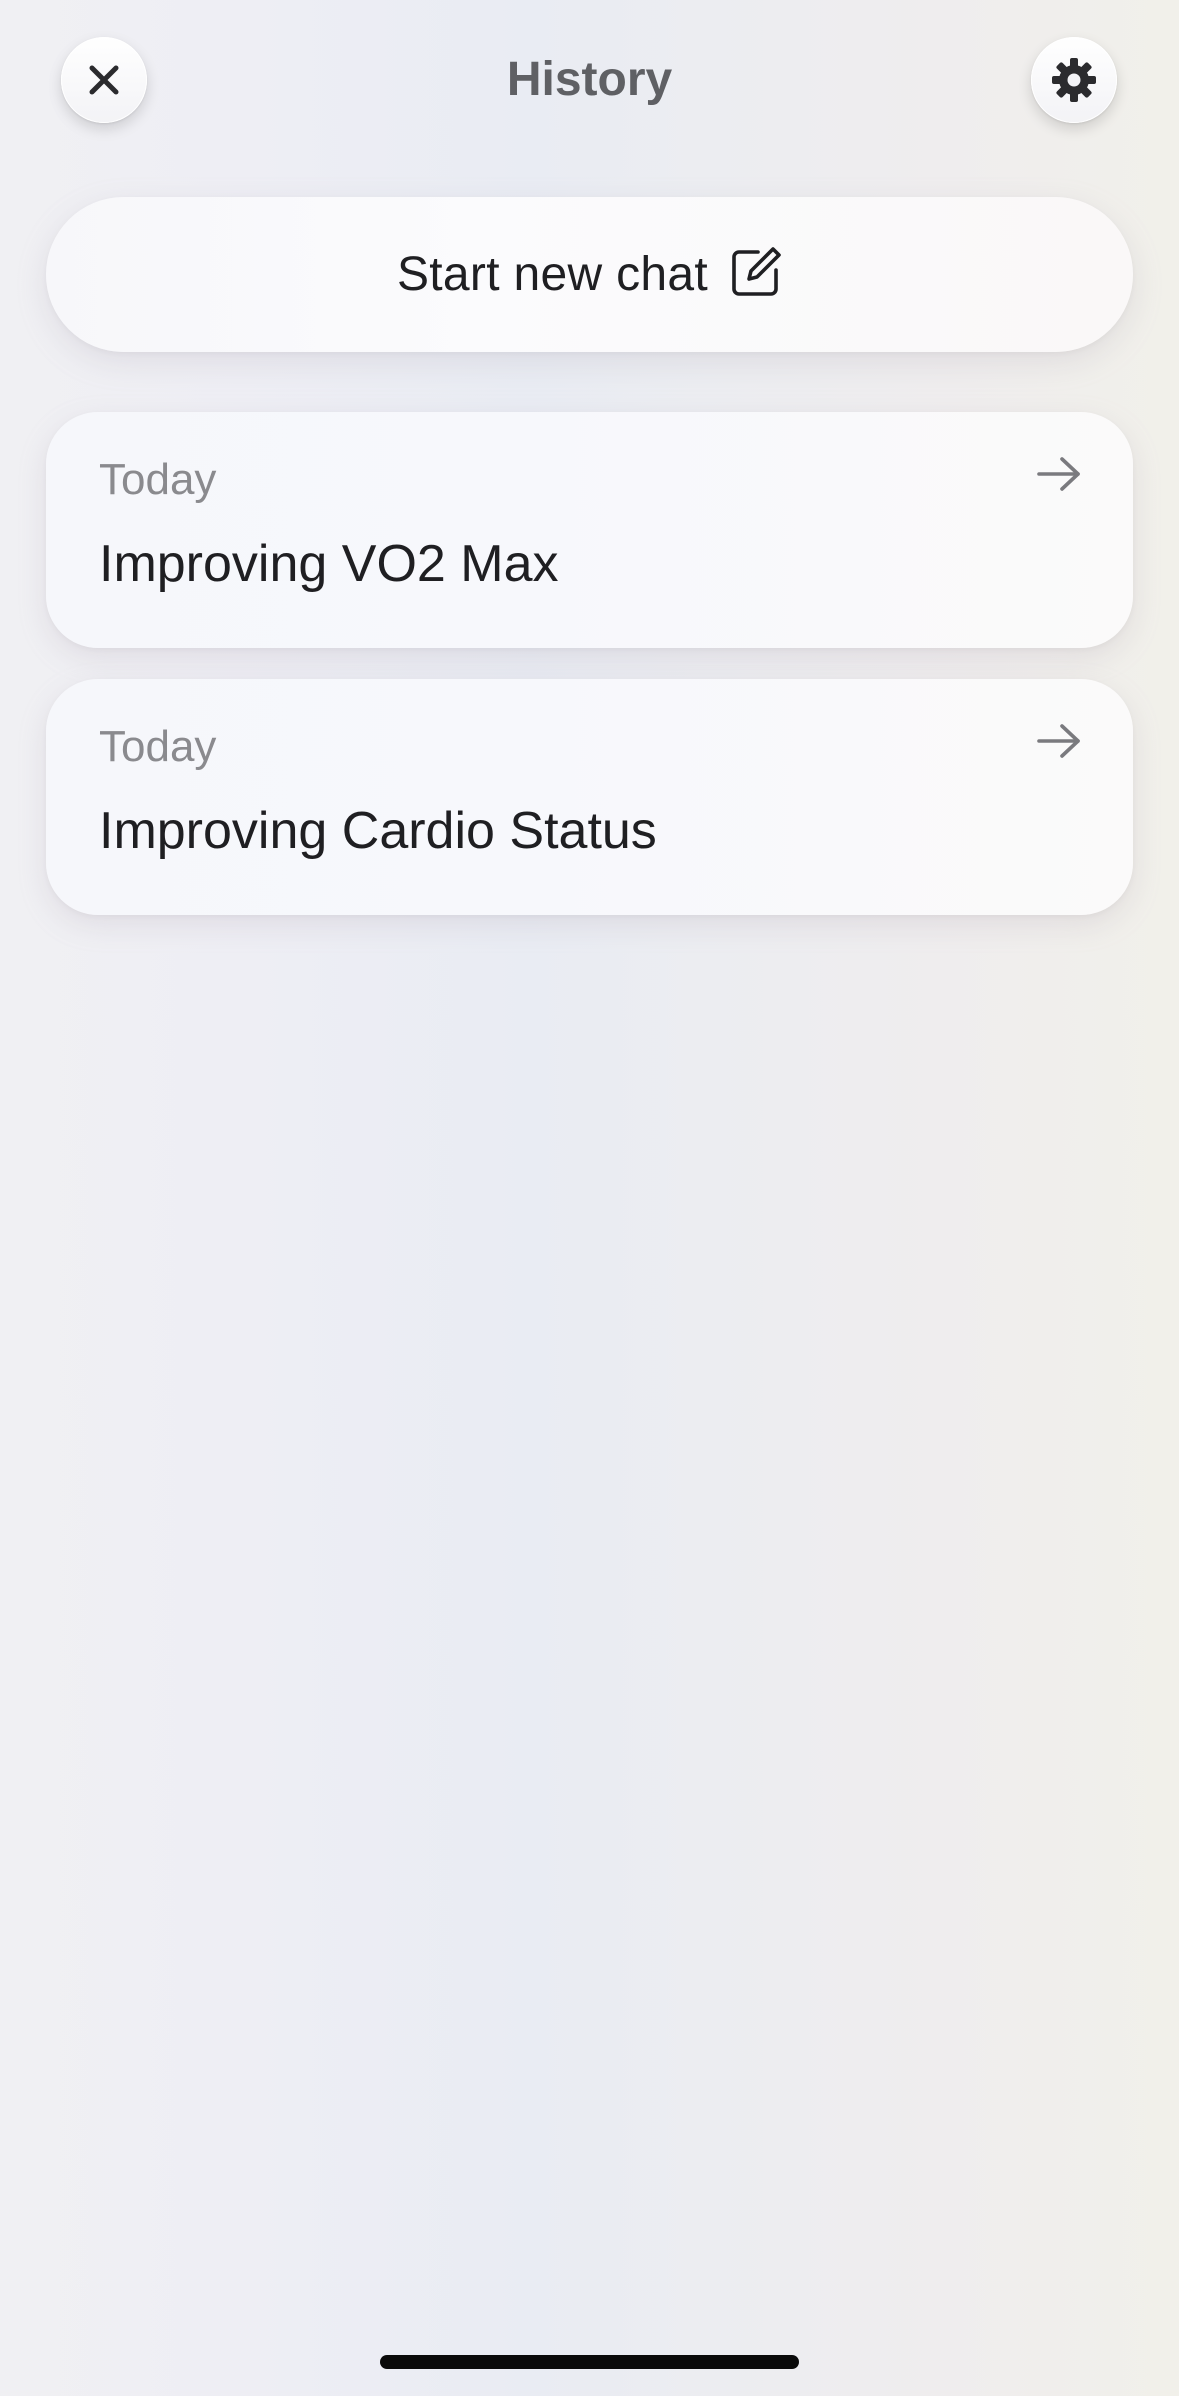  What do you see at coordinates (552, 274) in the screenshot?
I see `start-new-chat-label: Start new chat` at bounding box center [552, 274].